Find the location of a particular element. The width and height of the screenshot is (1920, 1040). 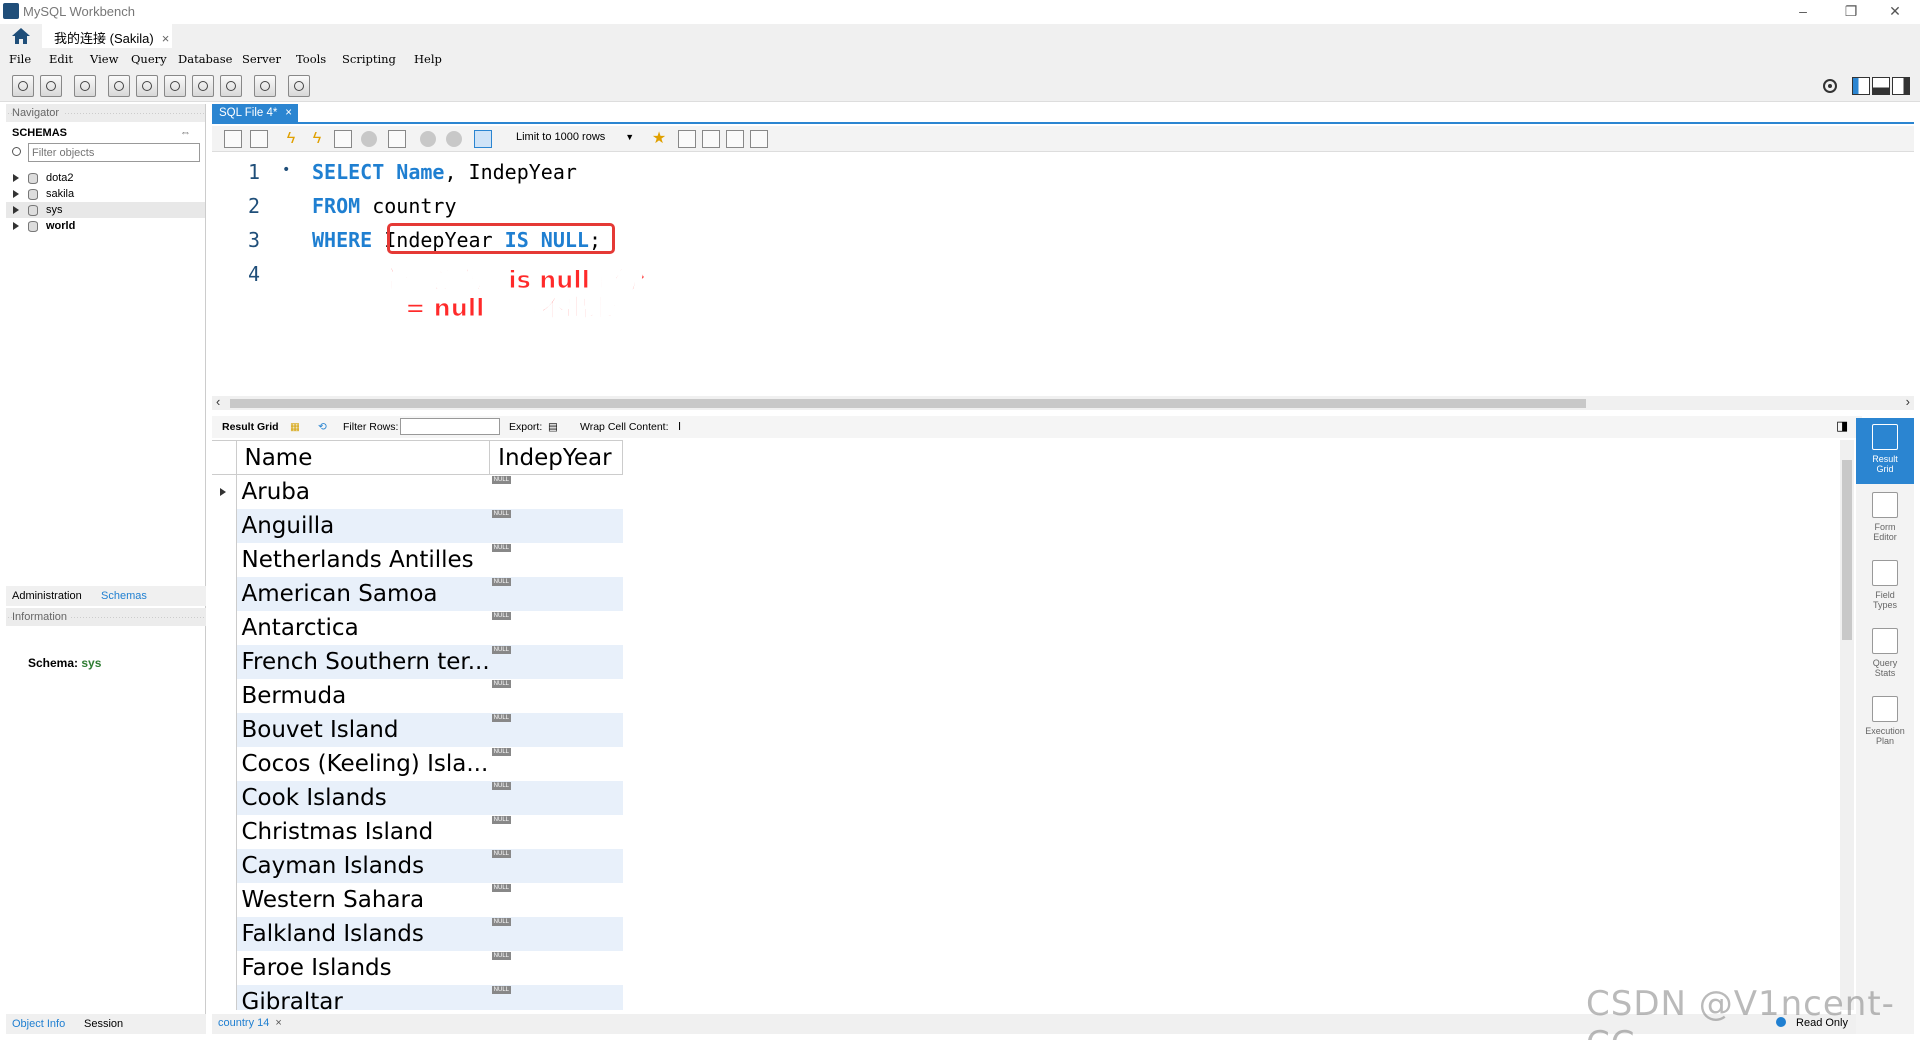

table-row: Cocos (Keeling) Isla... NULL is located at coordinates (417, 763).